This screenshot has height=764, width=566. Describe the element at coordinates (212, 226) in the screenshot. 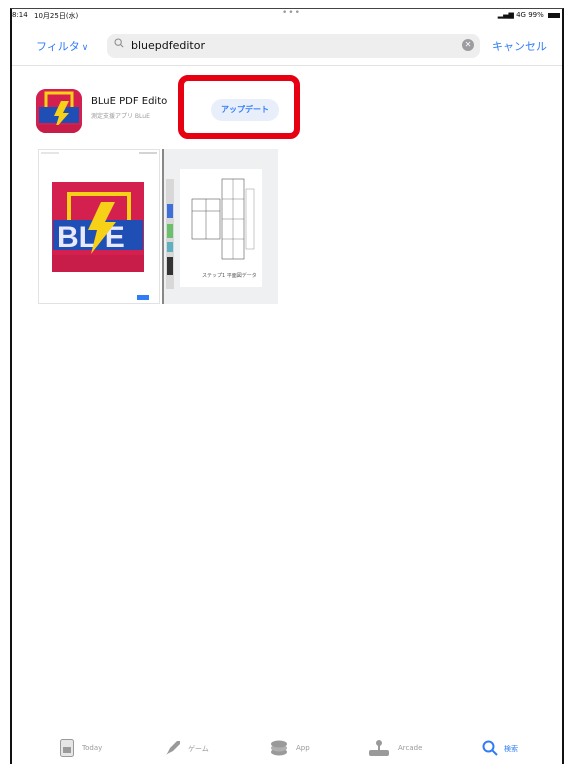

I see `screenshot-2-image: ステップ1 平面図データ` at that location.